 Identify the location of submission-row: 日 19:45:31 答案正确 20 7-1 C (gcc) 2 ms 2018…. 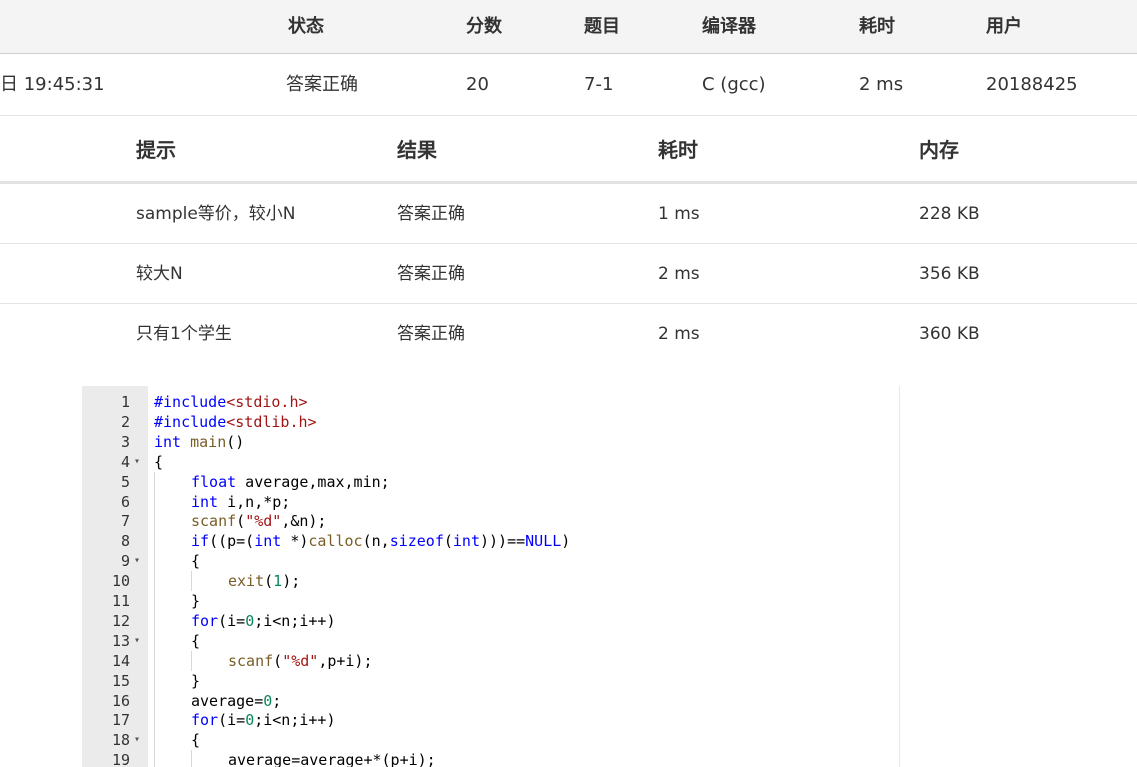
(568, 85).